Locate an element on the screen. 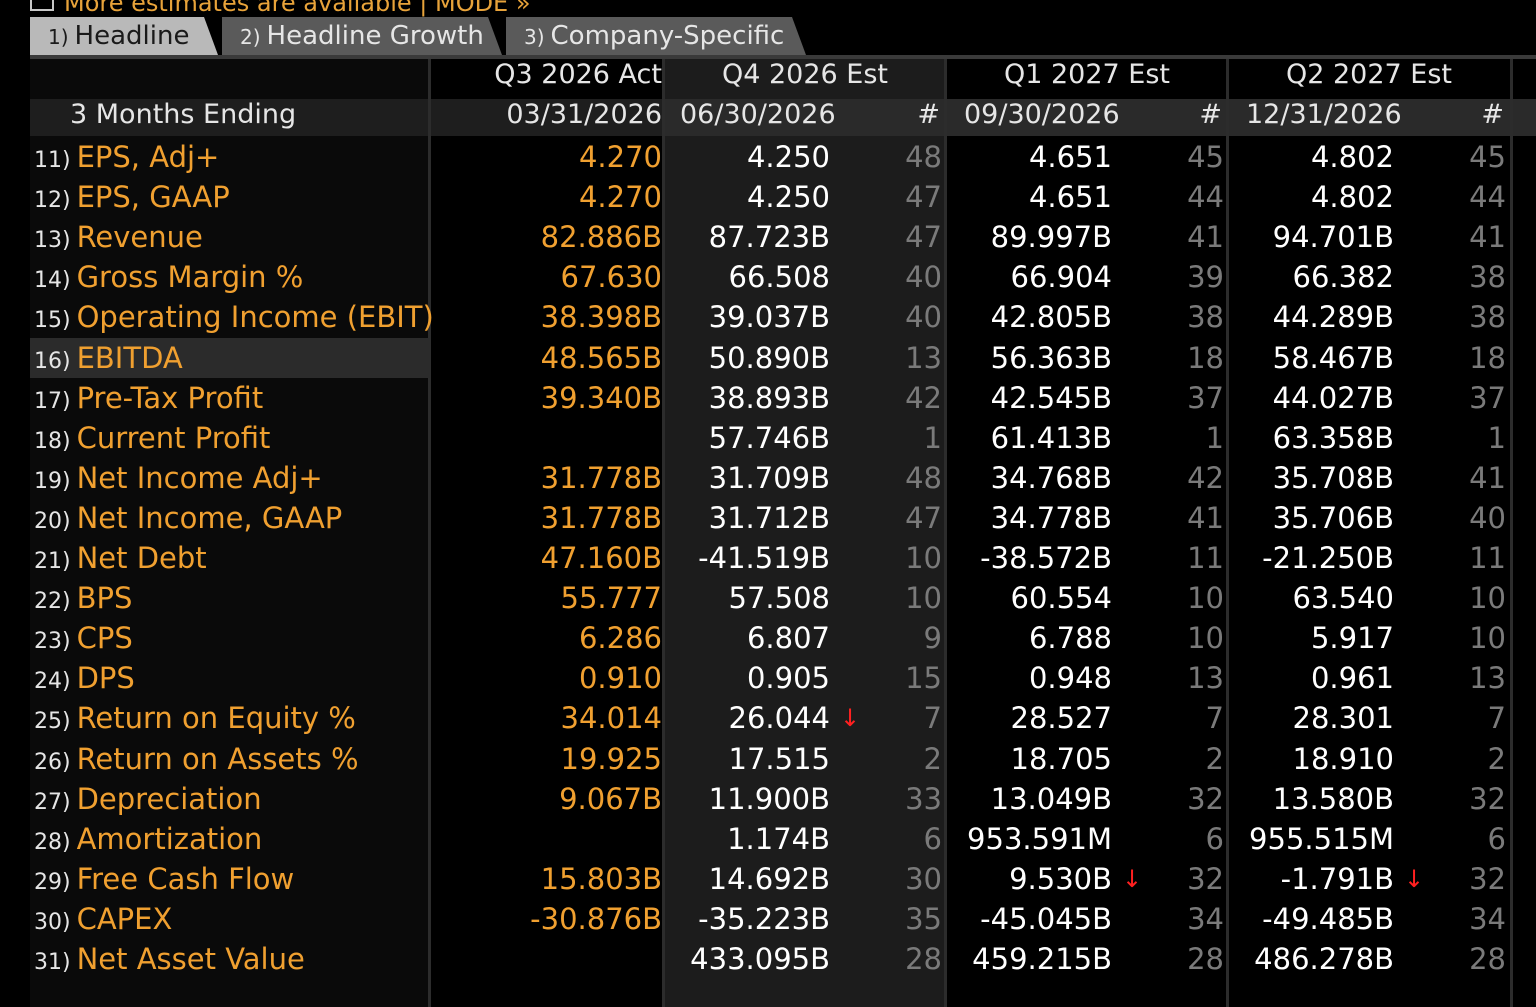 Image resolution: width=1536 pixels, height=1007 pixels. estimates-banner: More estimates are available | MODE » is located at coordinates (280, 8).